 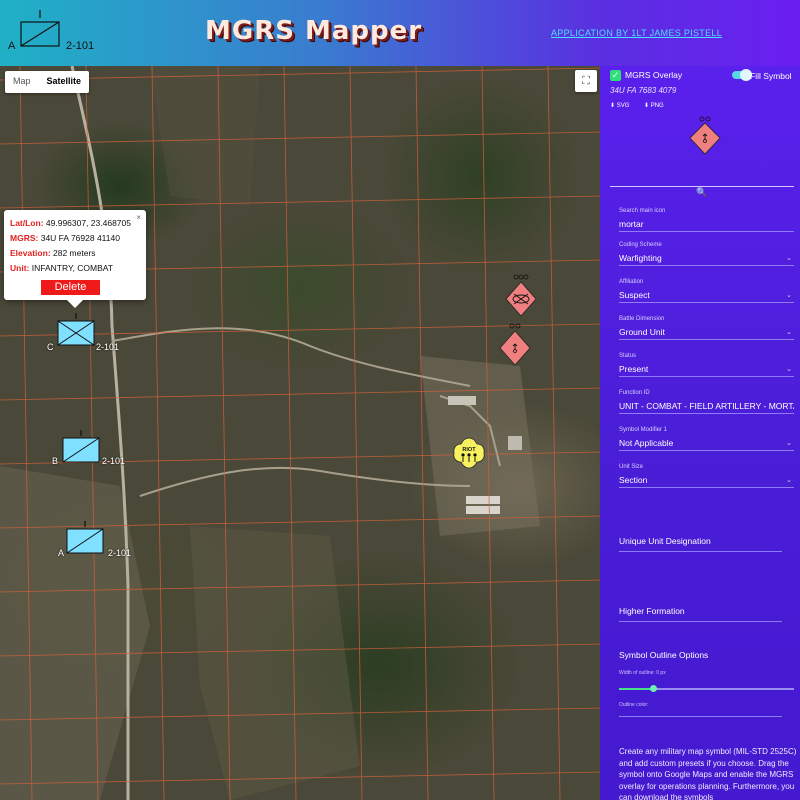 What do you see at coordinates (74, 253) in the screenshot?
I see `elevation-value: 282 meters` at bounding box center [74, 253].